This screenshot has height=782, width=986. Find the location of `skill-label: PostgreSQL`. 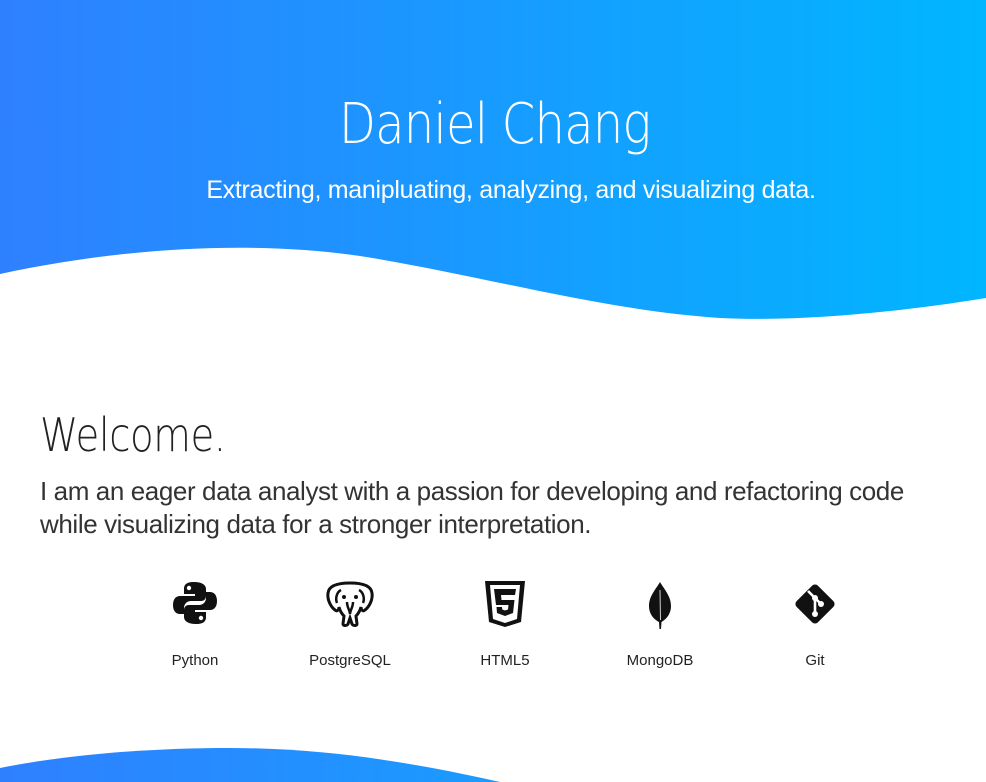

skill-label: PostgreSQL is located at coordinates (350, 660).